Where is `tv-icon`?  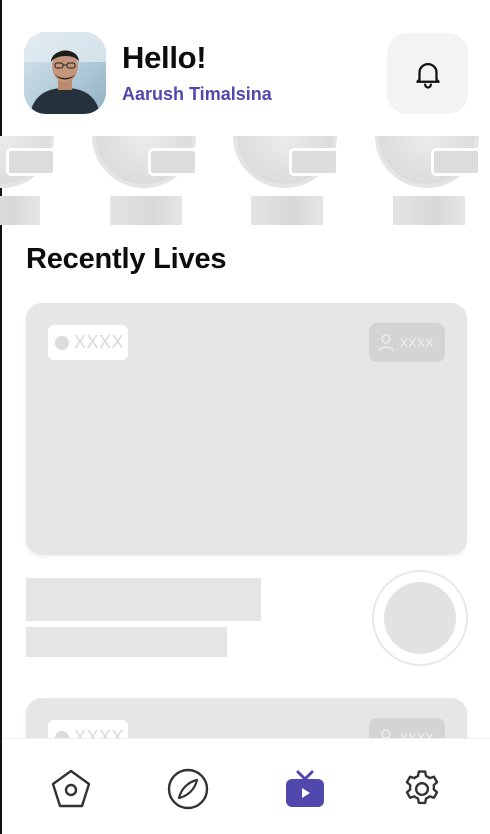
tv-icon is located at coordinates (305, 788).